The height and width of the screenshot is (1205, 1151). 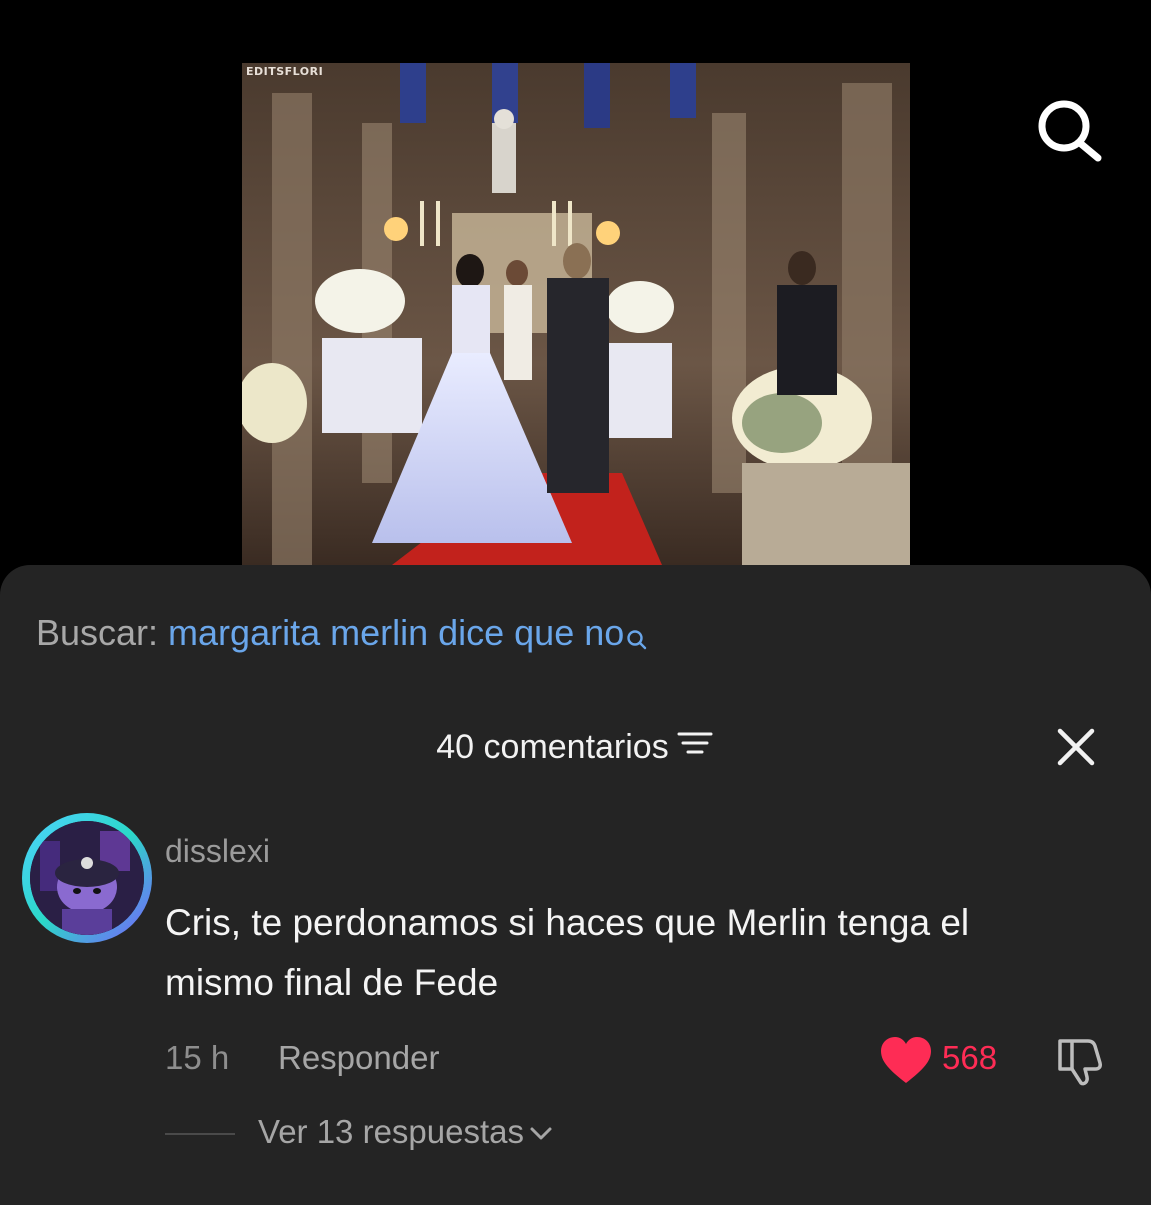 I want to click on avatar, so click(x=87, y=878).